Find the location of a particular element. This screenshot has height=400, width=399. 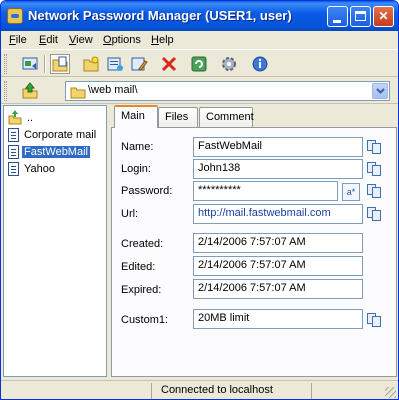

custom1-field: 20MB limit is located at coordinates (278, 319).